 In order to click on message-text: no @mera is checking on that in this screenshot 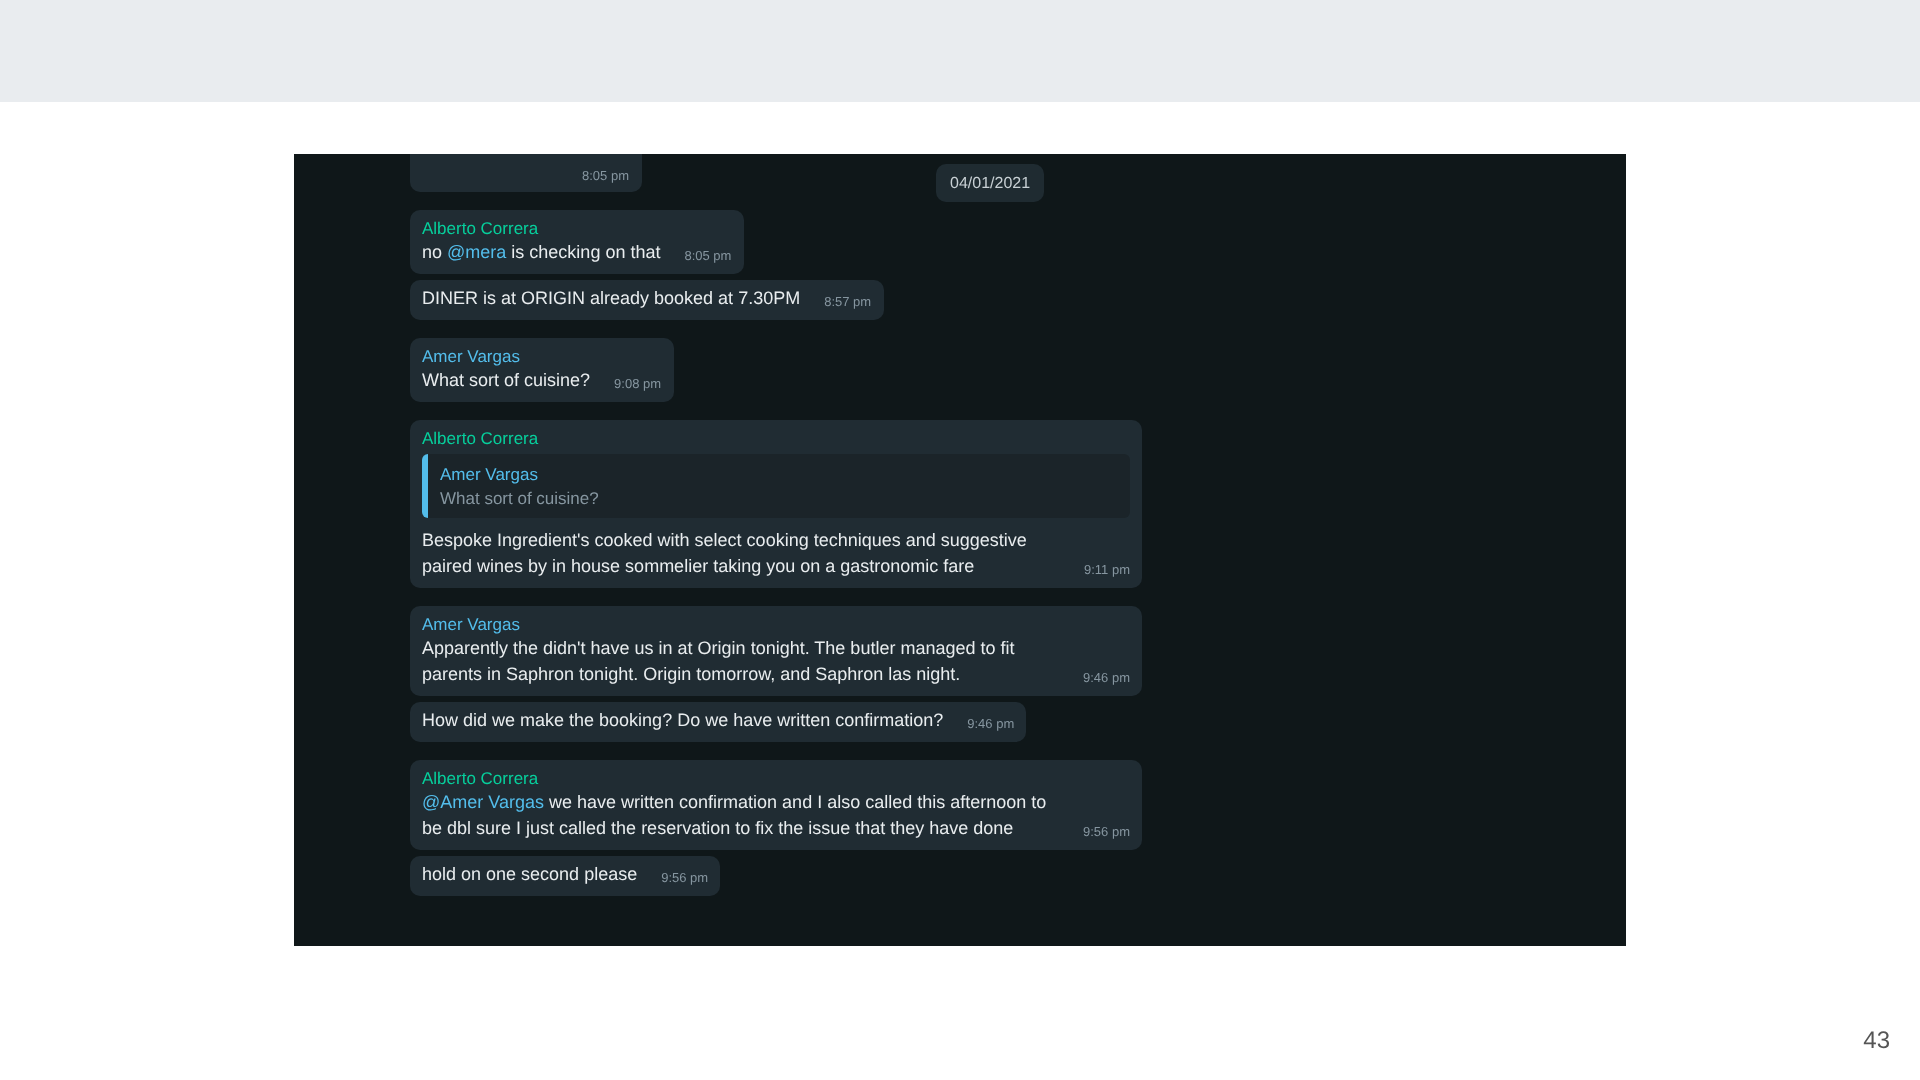, I will do `click(541, 253)`.